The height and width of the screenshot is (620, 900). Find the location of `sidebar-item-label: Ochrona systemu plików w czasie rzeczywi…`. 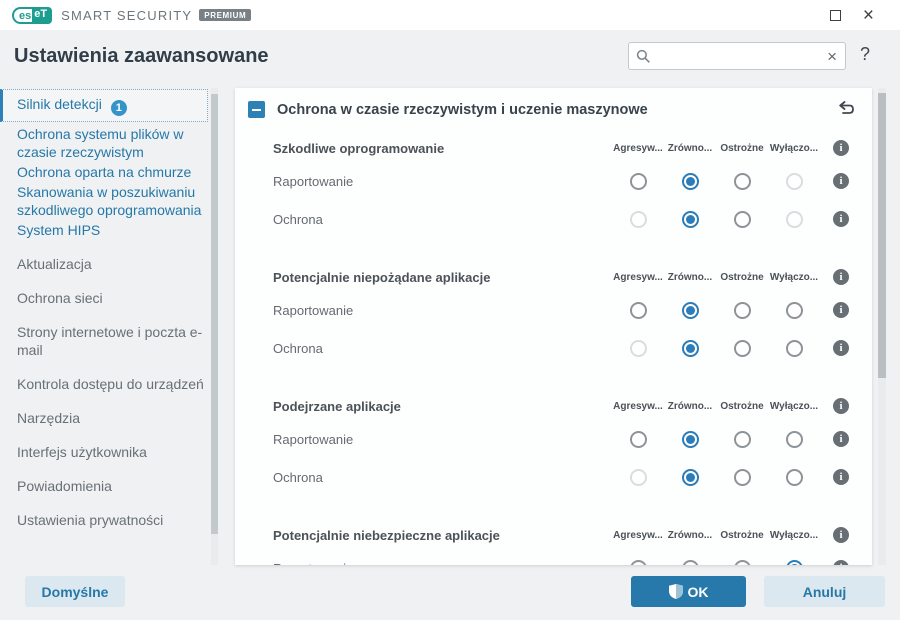

sidebar-item-label: Ochrona systemu plików w czasie rzeczywi… is located at coordinates (100, 143).